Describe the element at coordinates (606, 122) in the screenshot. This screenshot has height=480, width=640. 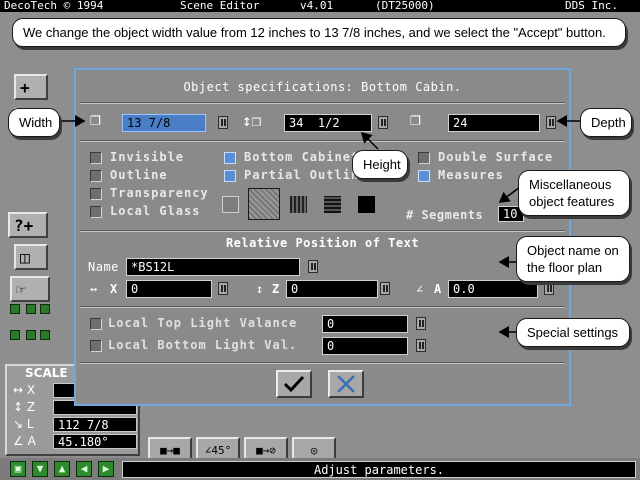
I see `depth-callout: Depth` at that location.